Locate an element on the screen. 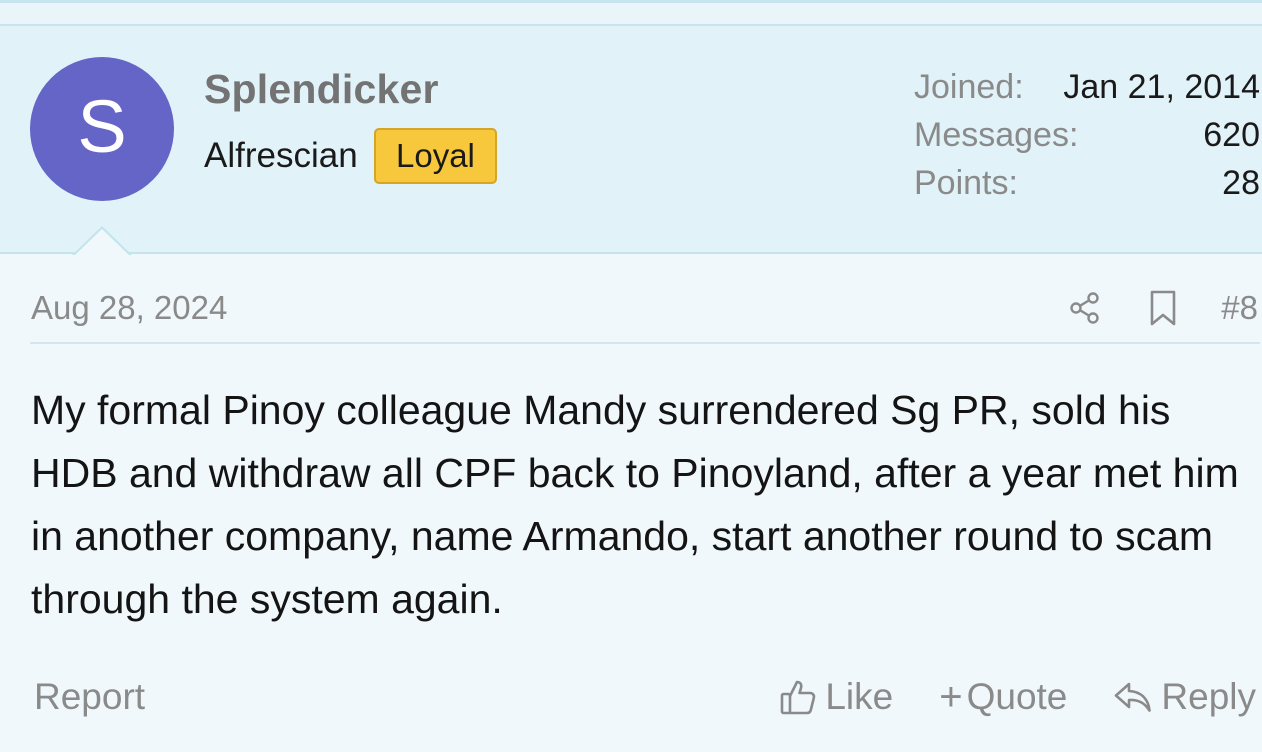 The image size is (1262, 752). reply-button: Reply is located at coordinates (1184, 697).